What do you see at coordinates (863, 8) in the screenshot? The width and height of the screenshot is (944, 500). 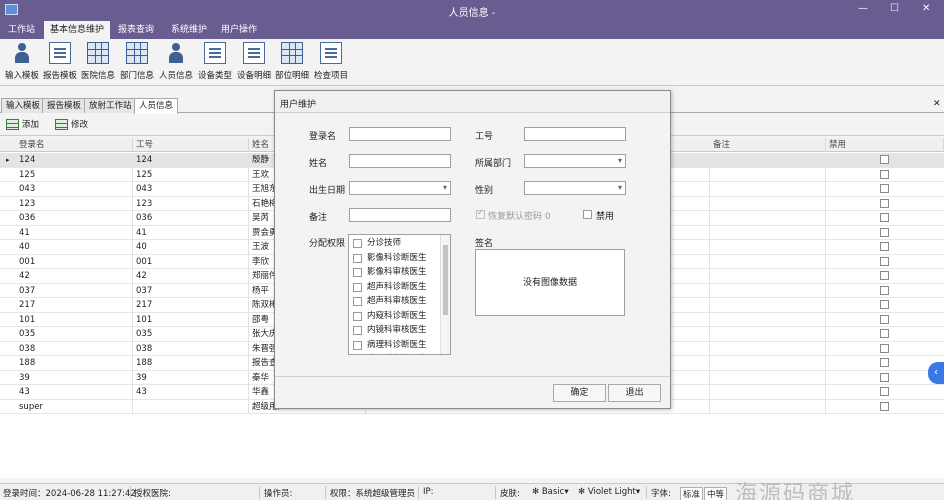 I see `minimize-icon: —` at bounding box center [863, 8].